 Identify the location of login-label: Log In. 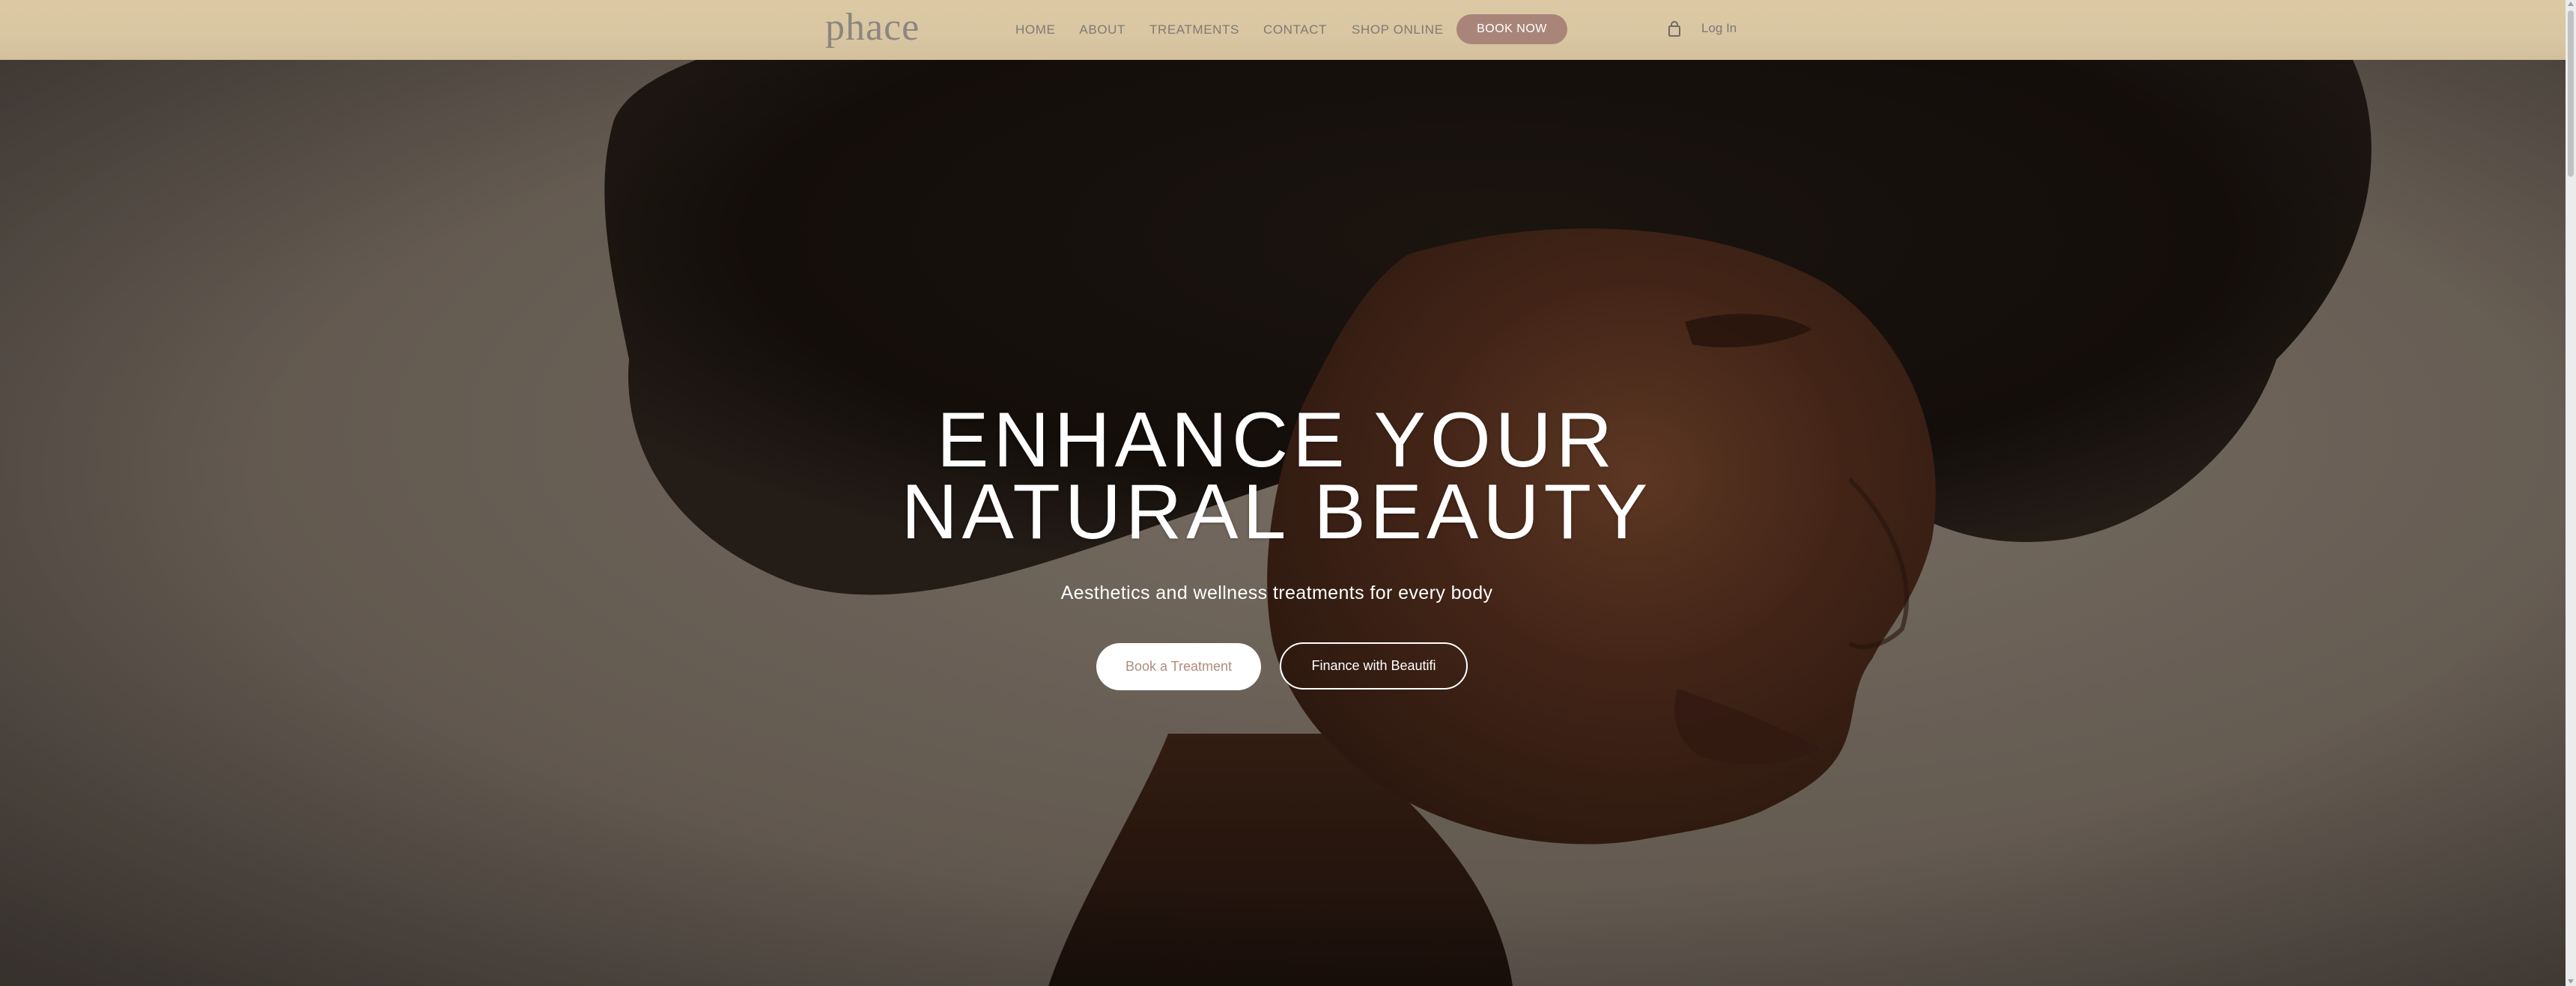
(1719, 28).